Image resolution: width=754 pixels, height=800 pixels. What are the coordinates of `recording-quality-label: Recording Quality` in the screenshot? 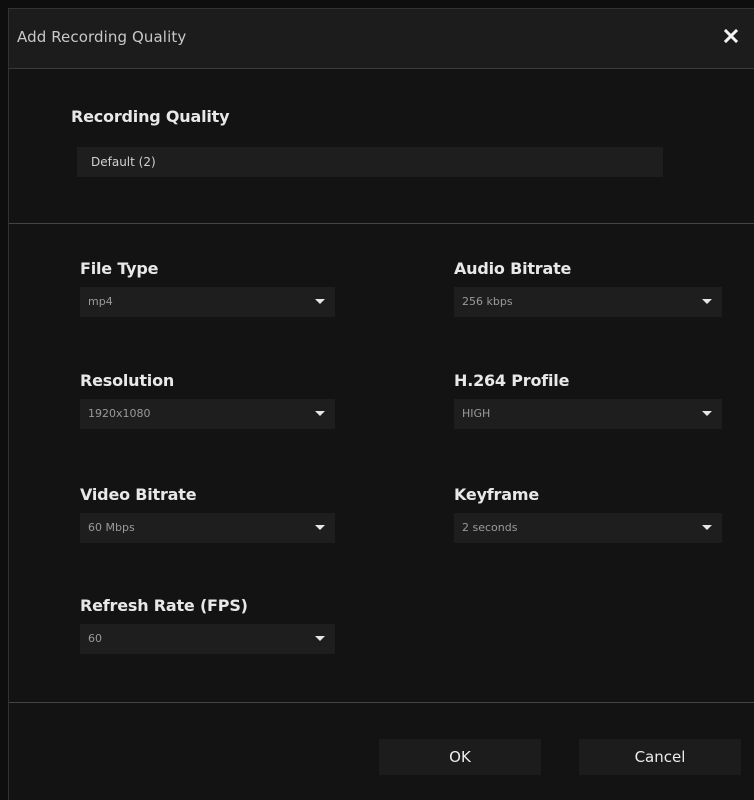 It's located at (150, 116).